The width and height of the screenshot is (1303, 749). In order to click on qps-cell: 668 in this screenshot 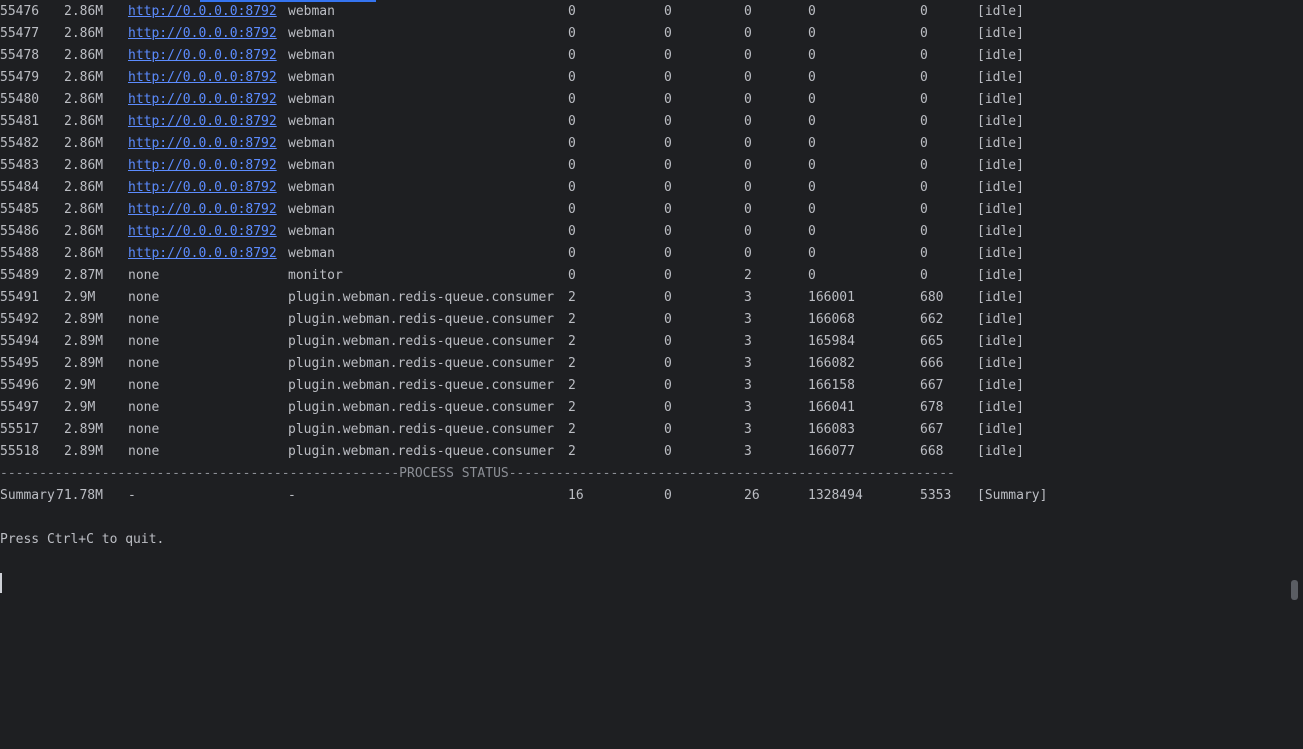, I will do `click(932, 451)`.